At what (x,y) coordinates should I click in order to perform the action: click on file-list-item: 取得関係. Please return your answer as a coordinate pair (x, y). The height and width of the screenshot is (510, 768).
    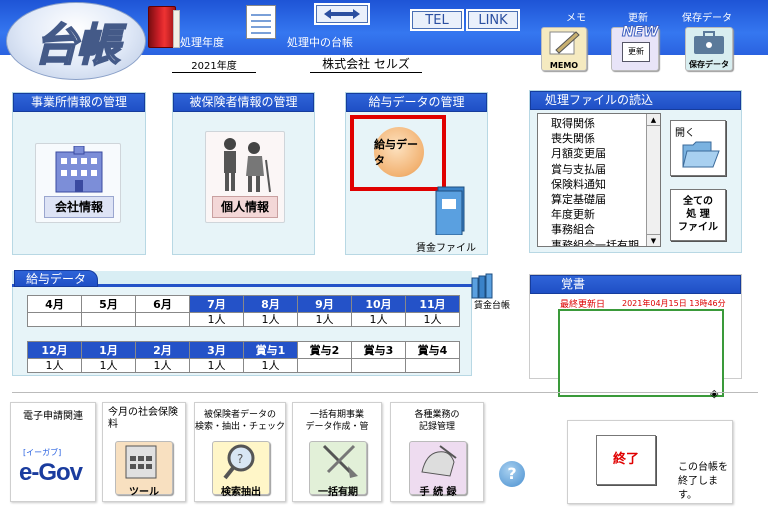
    Looking at the image, I should click on (605, 123).